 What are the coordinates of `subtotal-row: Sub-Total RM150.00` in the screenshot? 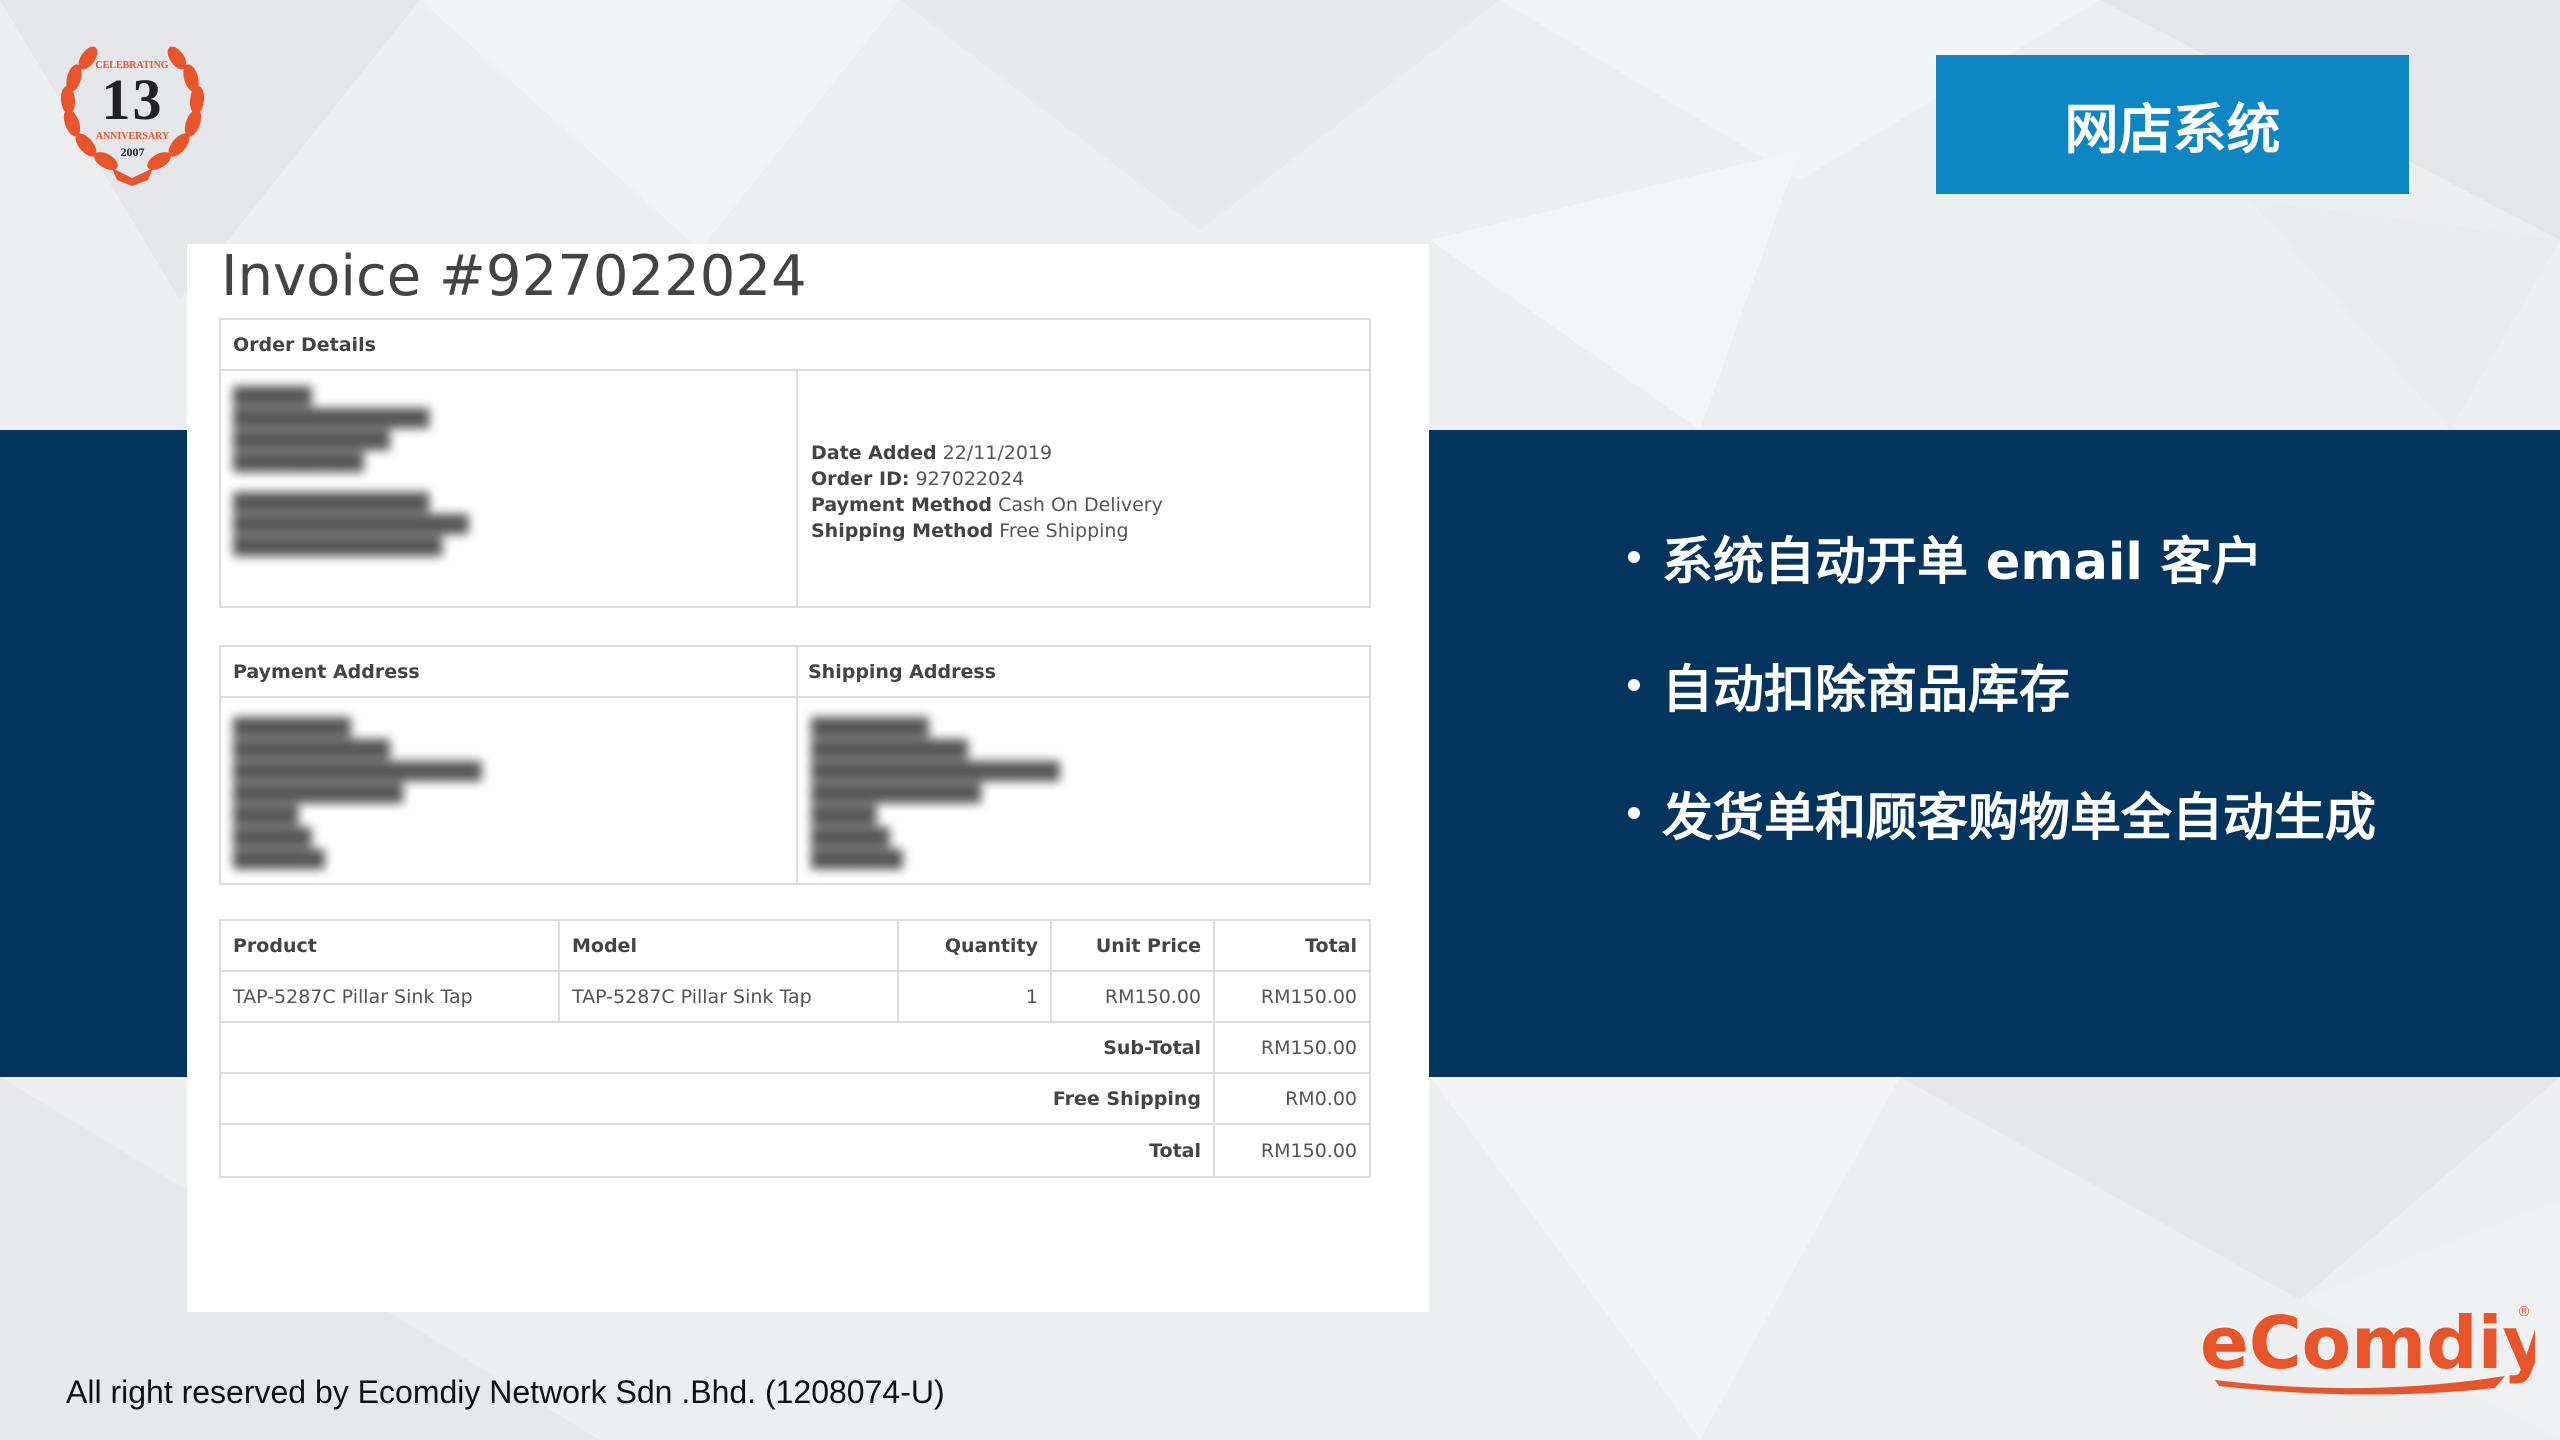 It's located at (795, 1048).